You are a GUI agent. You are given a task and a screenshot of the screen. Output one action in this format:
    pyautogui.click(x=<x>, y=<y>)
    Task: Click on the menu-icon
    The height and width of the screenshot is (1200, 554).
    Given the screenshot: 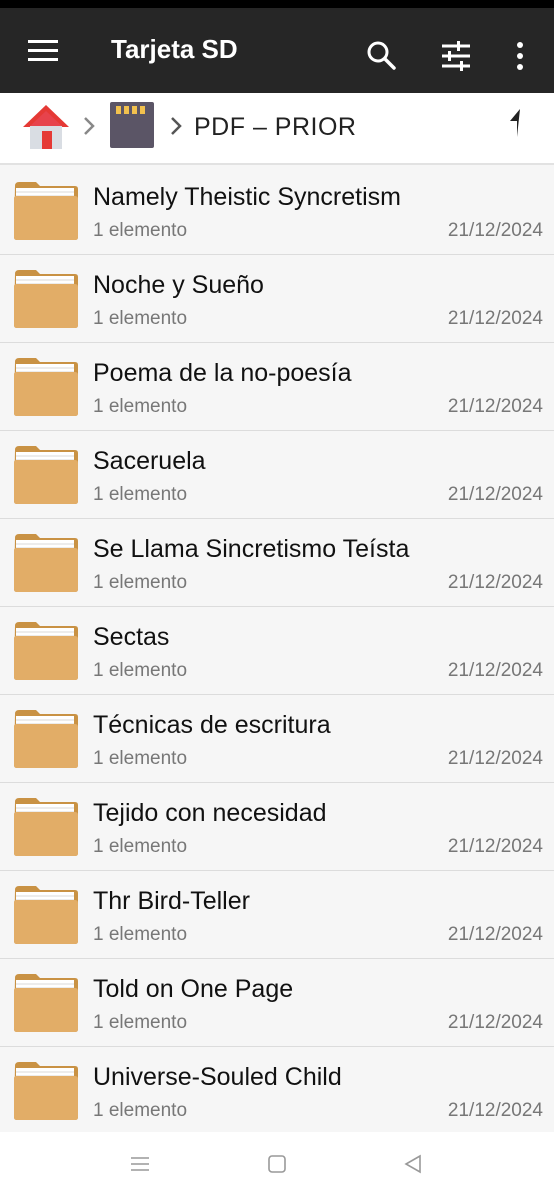 What is the action you would take?
    pyautogui.click(x=43, y=50)
    